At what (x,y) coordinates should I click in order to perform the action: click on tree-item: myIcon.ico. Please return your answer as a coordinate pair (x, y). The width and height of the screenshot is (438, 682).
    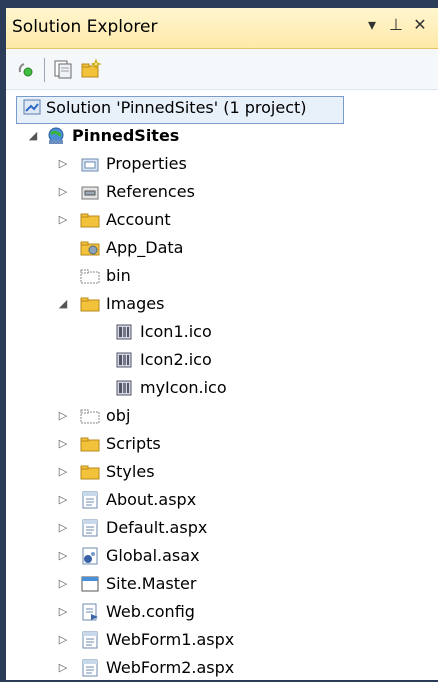
    Looking at the image, I should click on (222, 388).